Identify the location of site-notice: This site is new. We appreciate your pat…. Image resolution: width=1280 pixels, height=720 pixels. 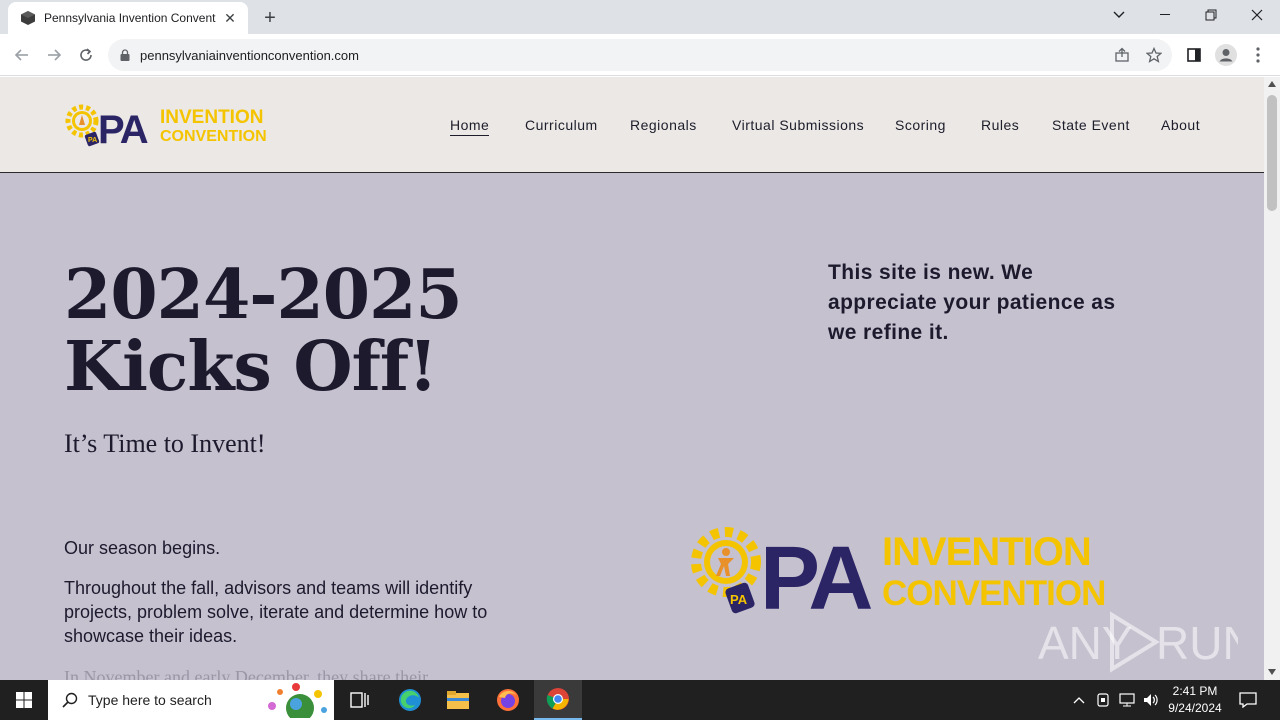
(972, 302).